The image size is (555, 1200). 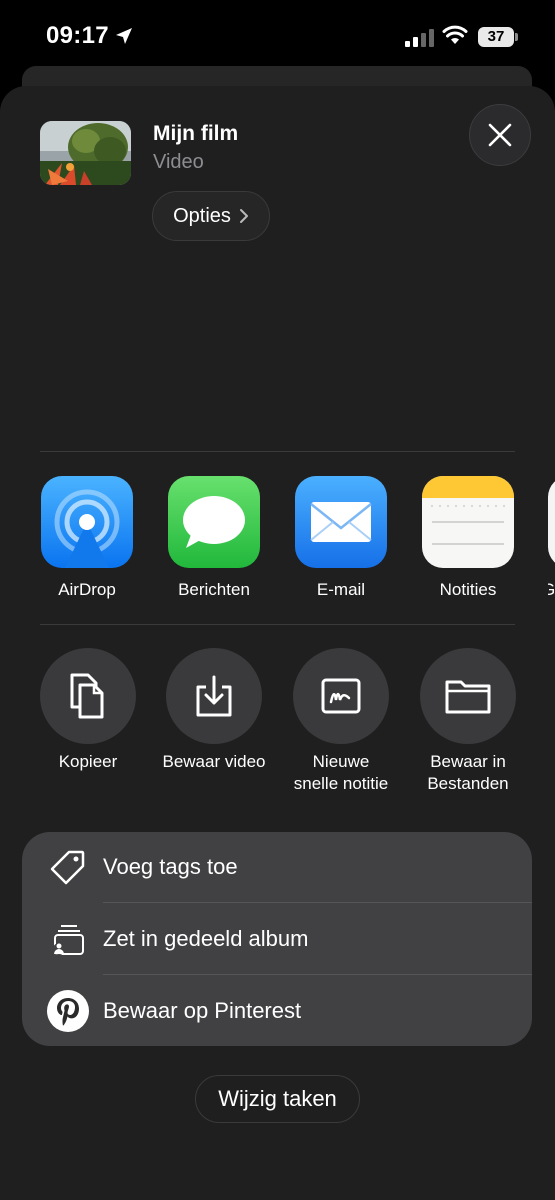 I want to click on list-item-tags: Voeg tags toe, so click(x=277, y=867).